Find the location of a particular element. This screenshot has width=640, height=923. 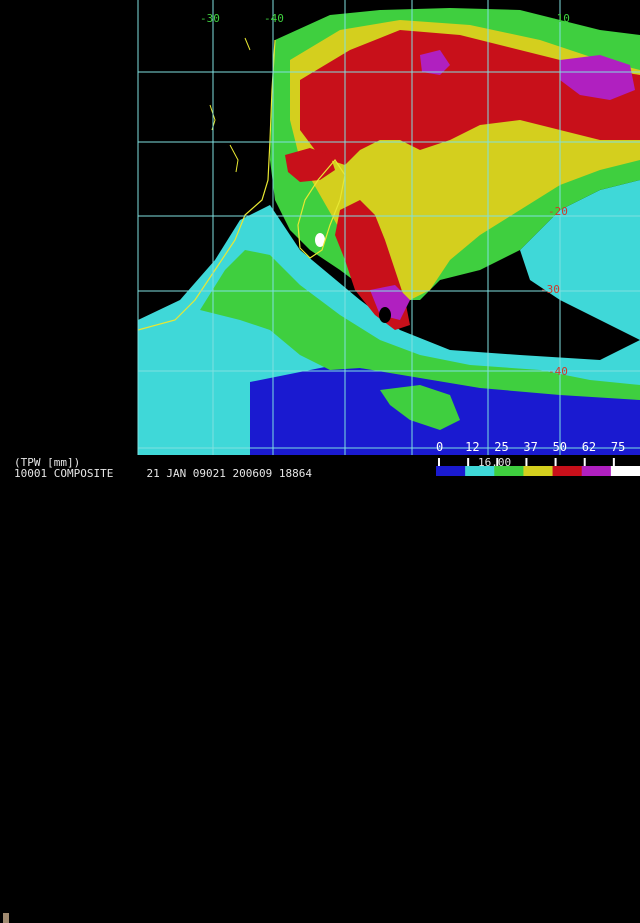

latitude-label: -40 is located at coordinates (558, 371).